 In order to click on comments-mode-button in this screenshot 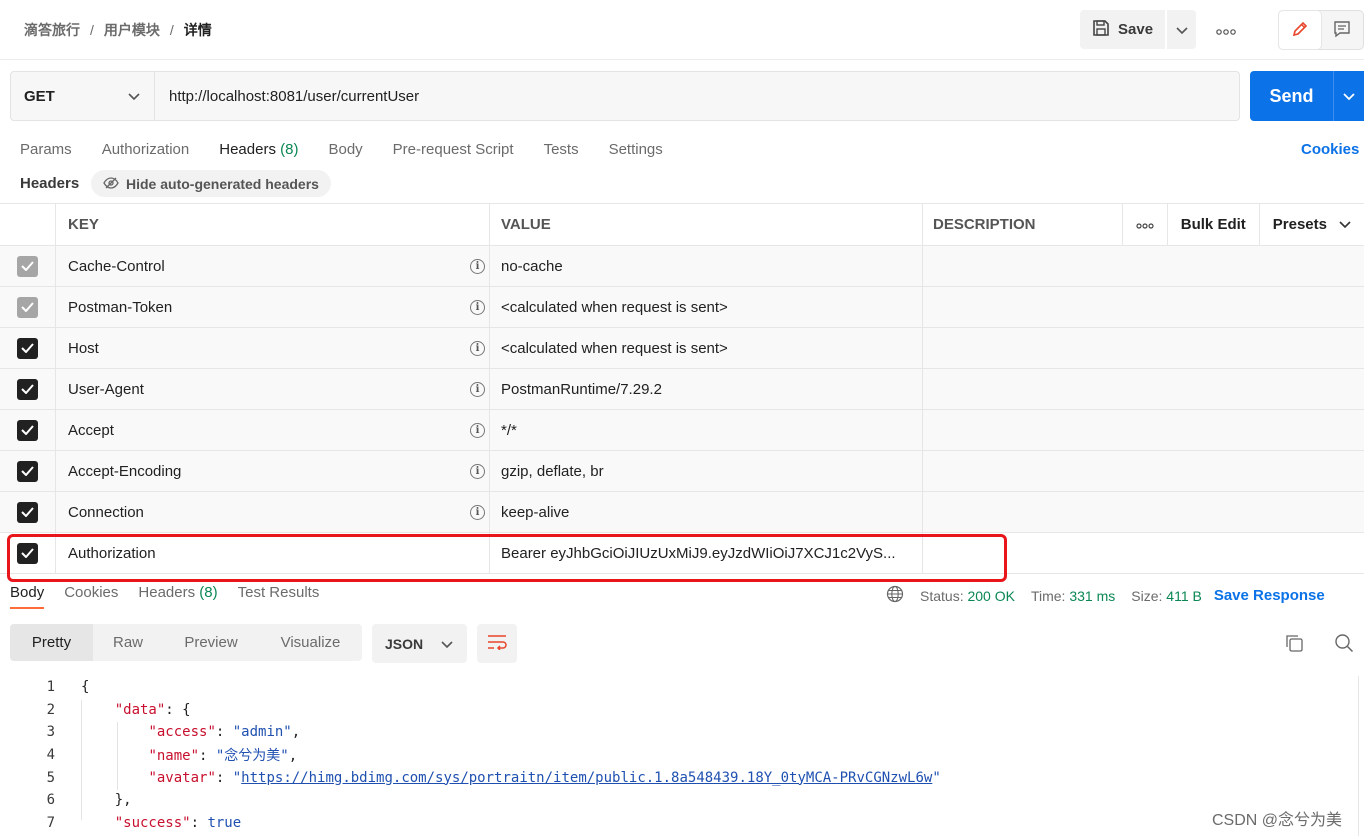, I will do `click(1342, 30)`.